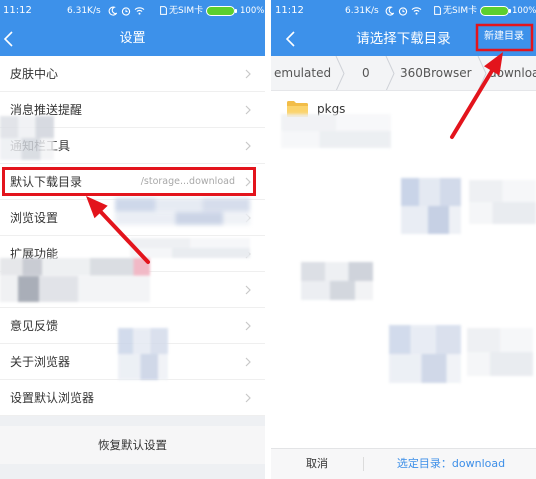  I want to click on breadcrumb: emulated 0 360Browser download, so click(403, 73).